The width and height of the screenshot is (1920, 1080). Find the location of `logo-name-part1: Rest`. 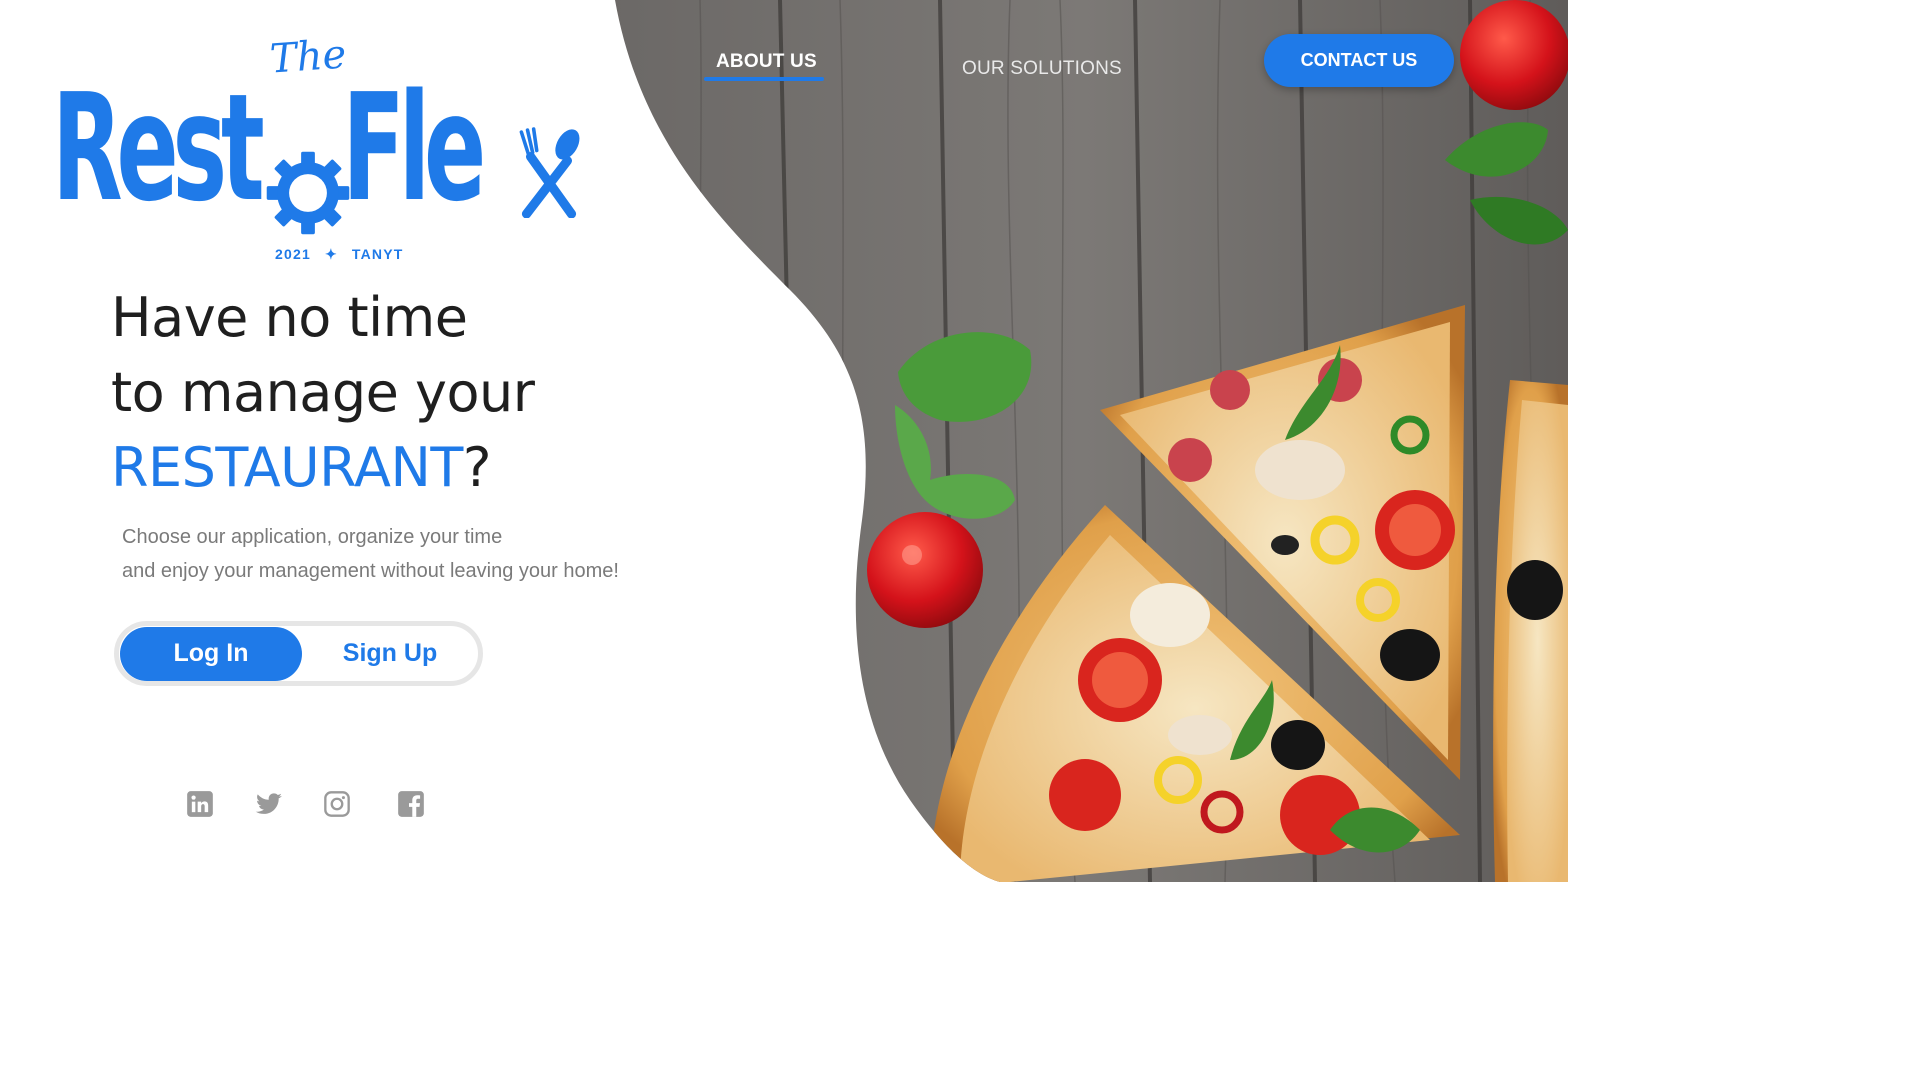

logo-name-part1: Rest is located at coordinates (158, 148).